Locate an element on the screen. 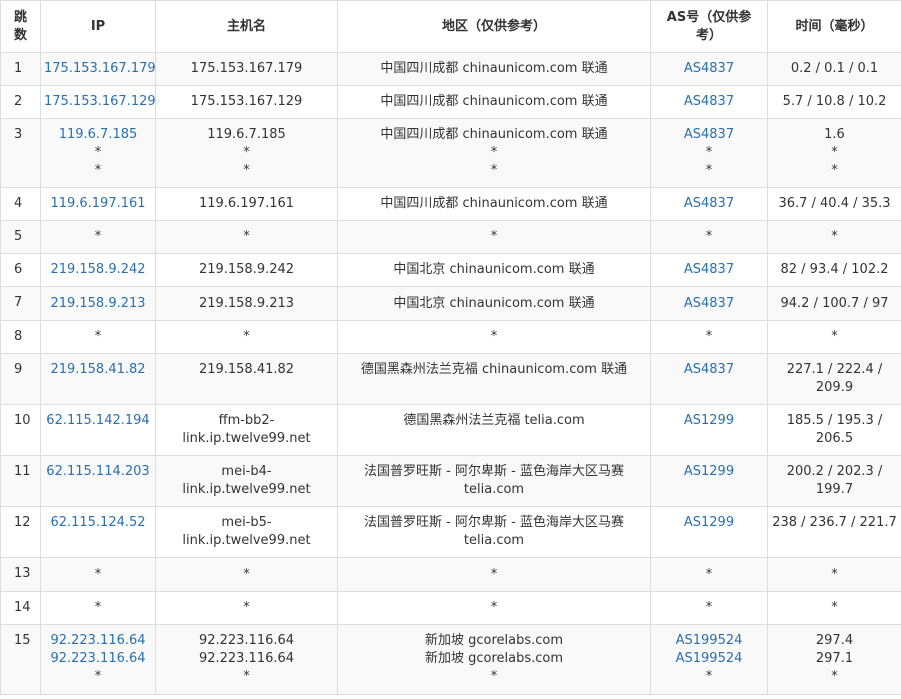  time-value: 200.2 / 202.3 / 199.7 is located at coordinates (834, 480).